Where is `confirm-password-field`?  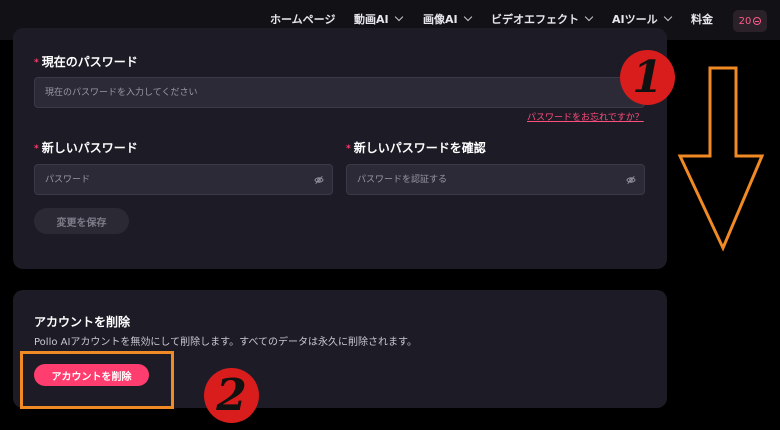 confirm-password-field is located at coordinates (495, 179).